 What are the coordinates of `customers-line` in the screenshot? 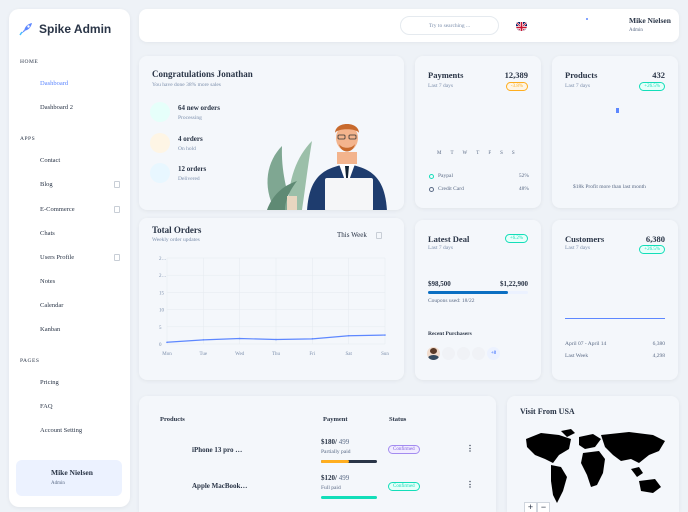 It's located at (615, 318).